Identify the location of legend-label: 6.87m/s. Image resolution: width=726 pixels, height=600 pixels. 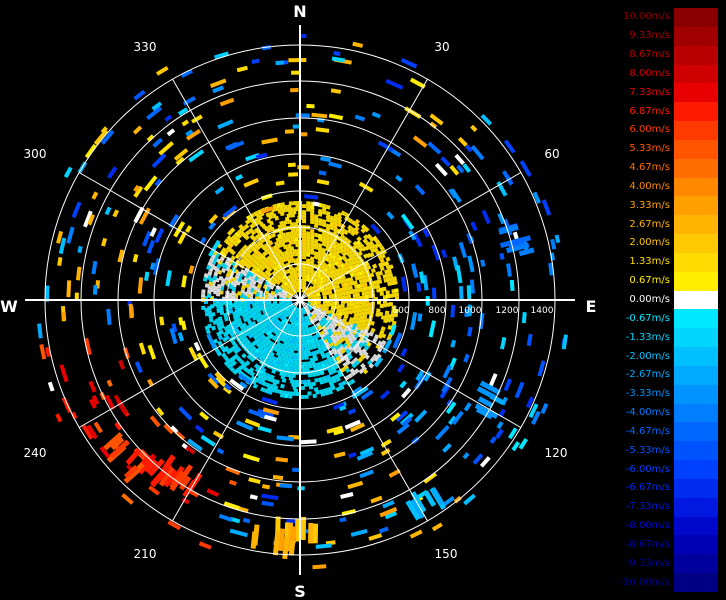
(649, 111).